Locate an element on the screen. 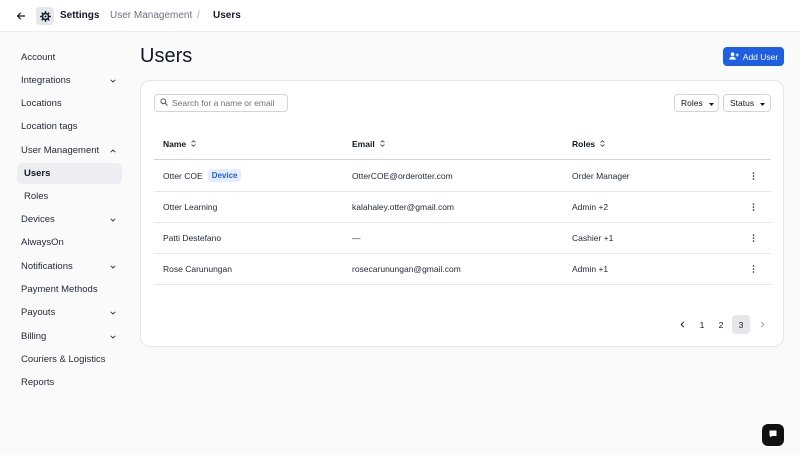 This screenshot has height=455, width=800. breadcrumb-users: Users is located at coordinates (227, 15).